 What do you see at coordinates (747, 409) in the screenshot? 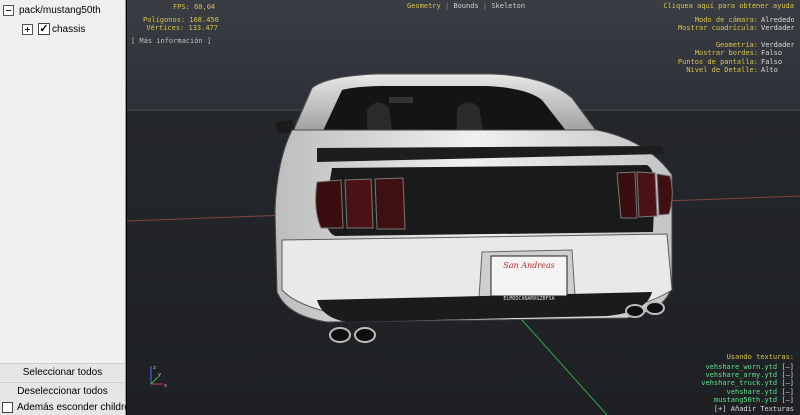
I see `add-textures-button: [+] Añadir Texturas` at bounding box center [747, 409].